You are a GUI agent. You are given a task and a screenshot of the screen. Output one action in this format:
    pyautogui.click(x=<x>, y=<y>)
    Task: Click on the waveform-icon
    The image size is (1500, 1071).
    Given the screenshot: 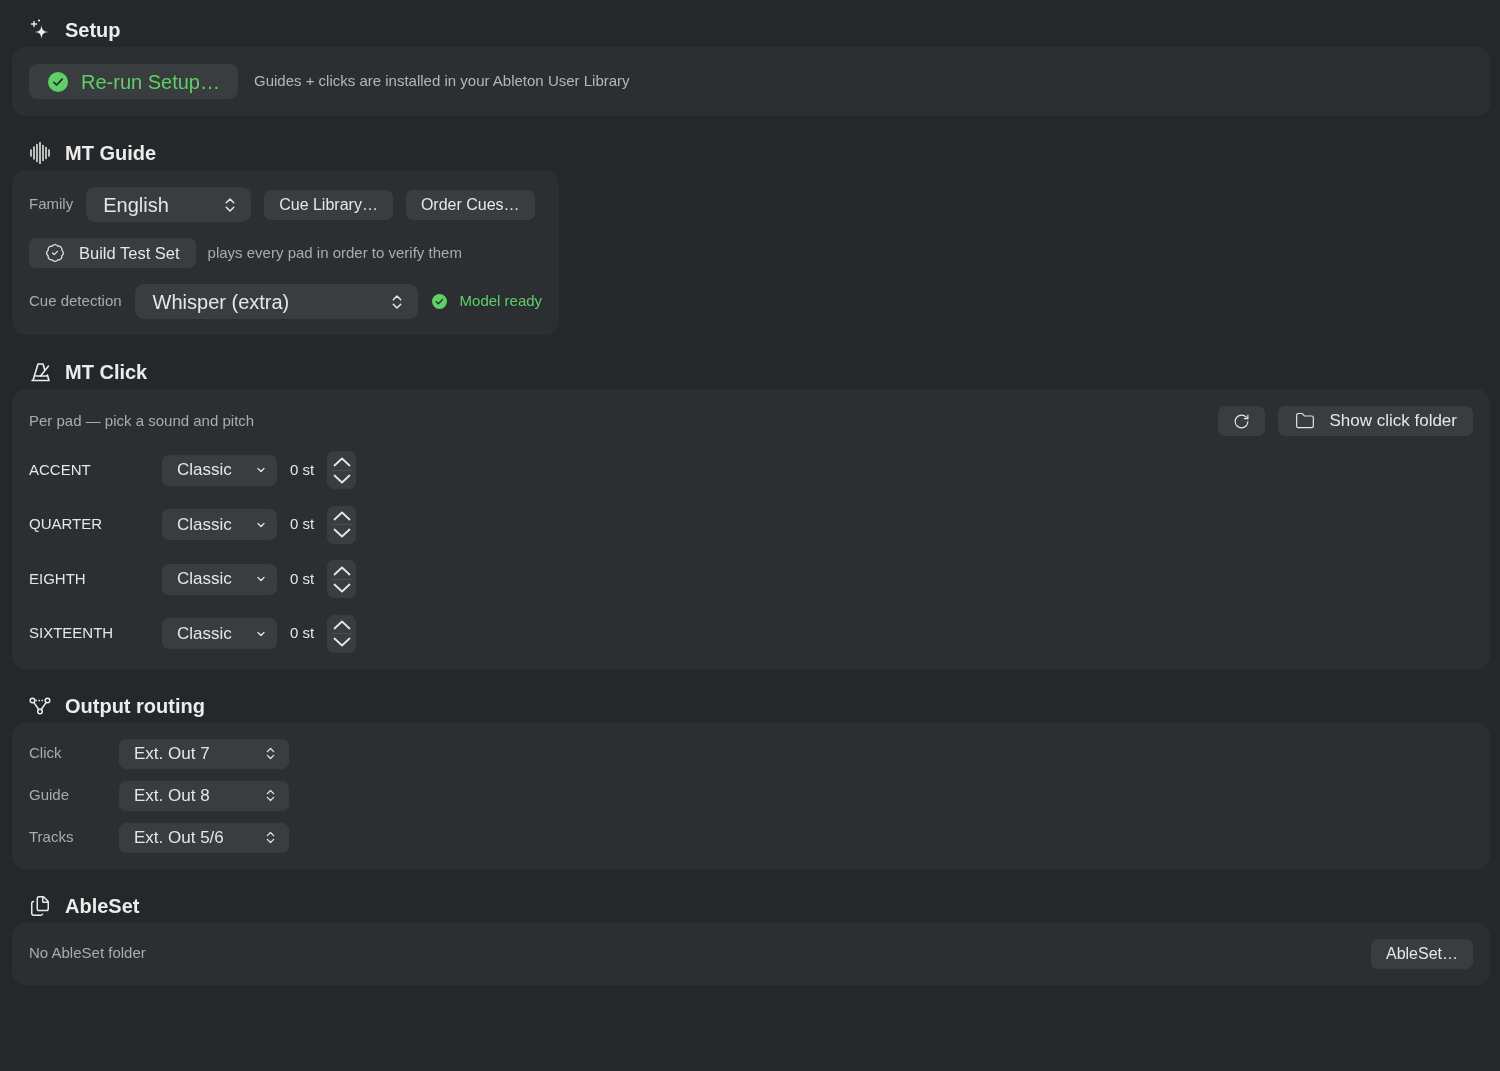 What is the action you would take?
    pyautogui.click(x=40, y=153)
    